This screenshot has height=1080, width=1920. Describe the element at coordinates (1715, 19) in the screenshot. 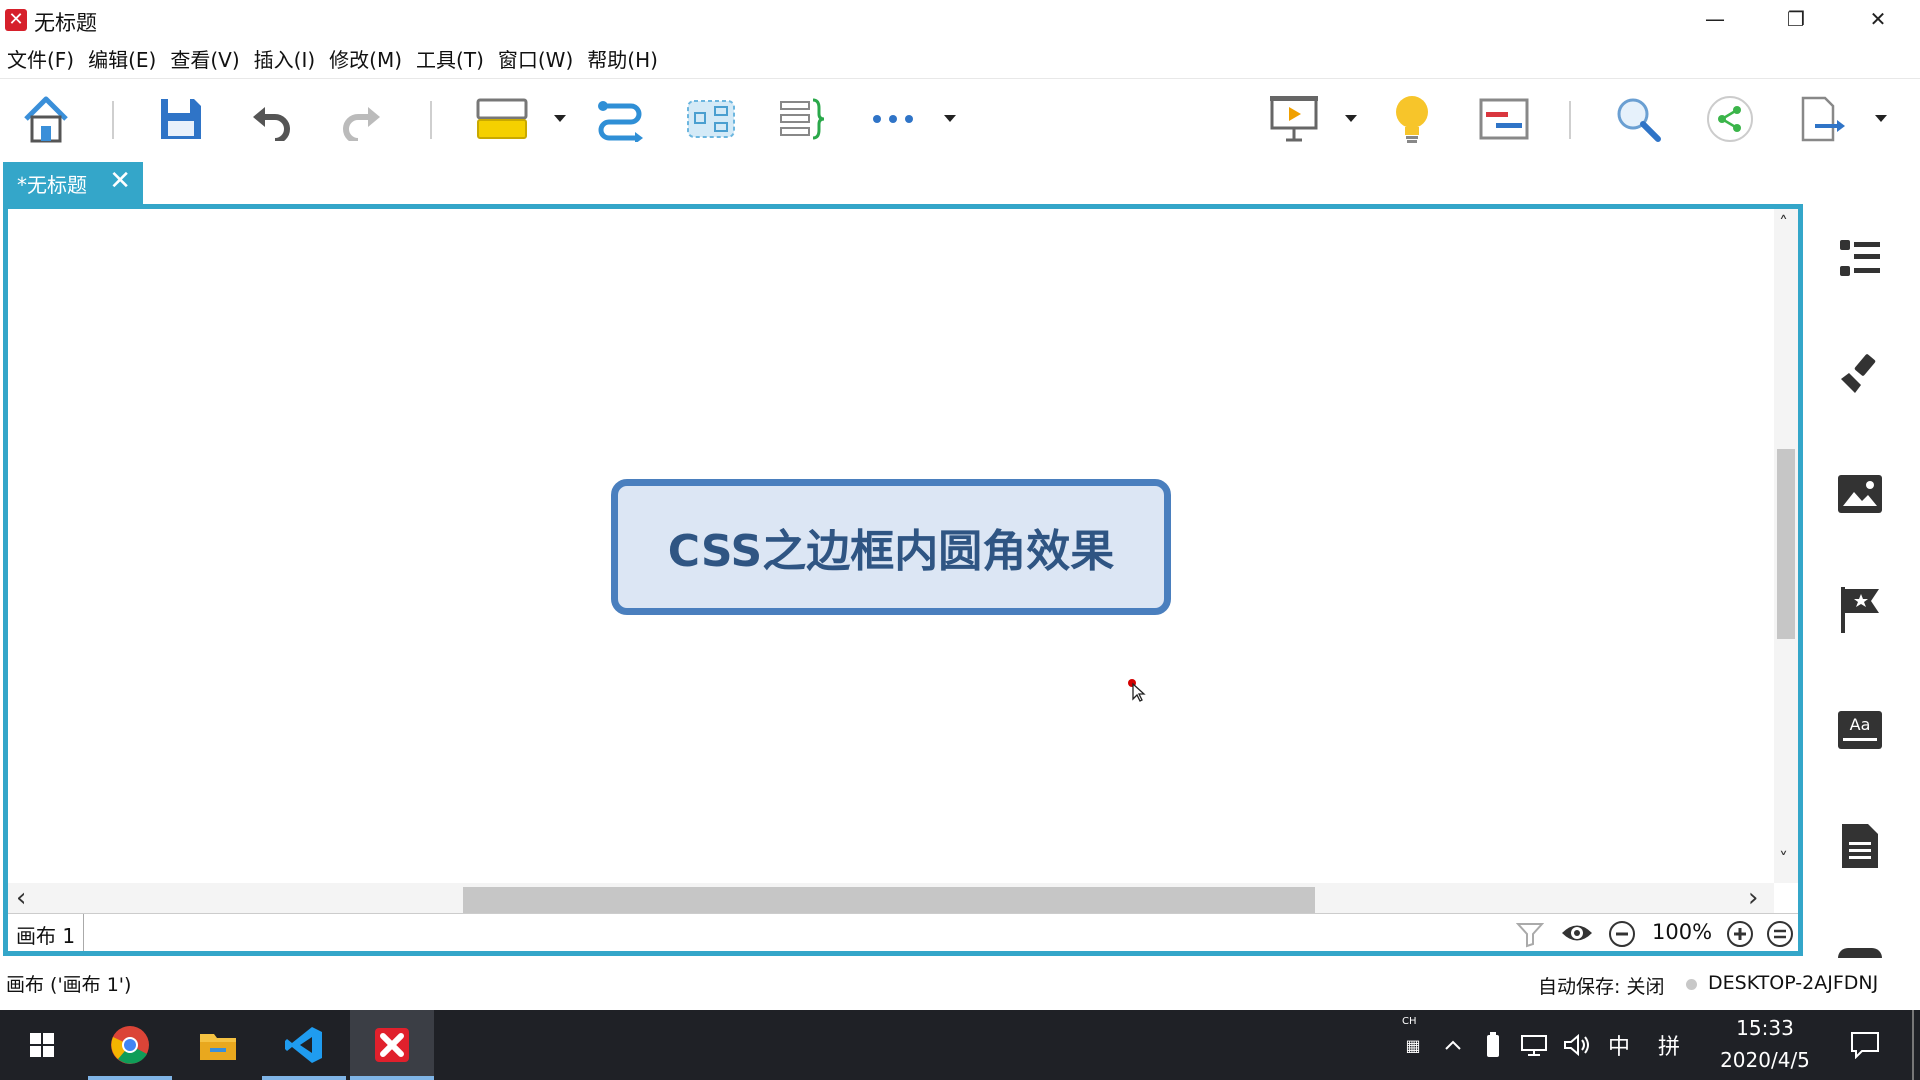

I see `minimize-button: —` at that location.